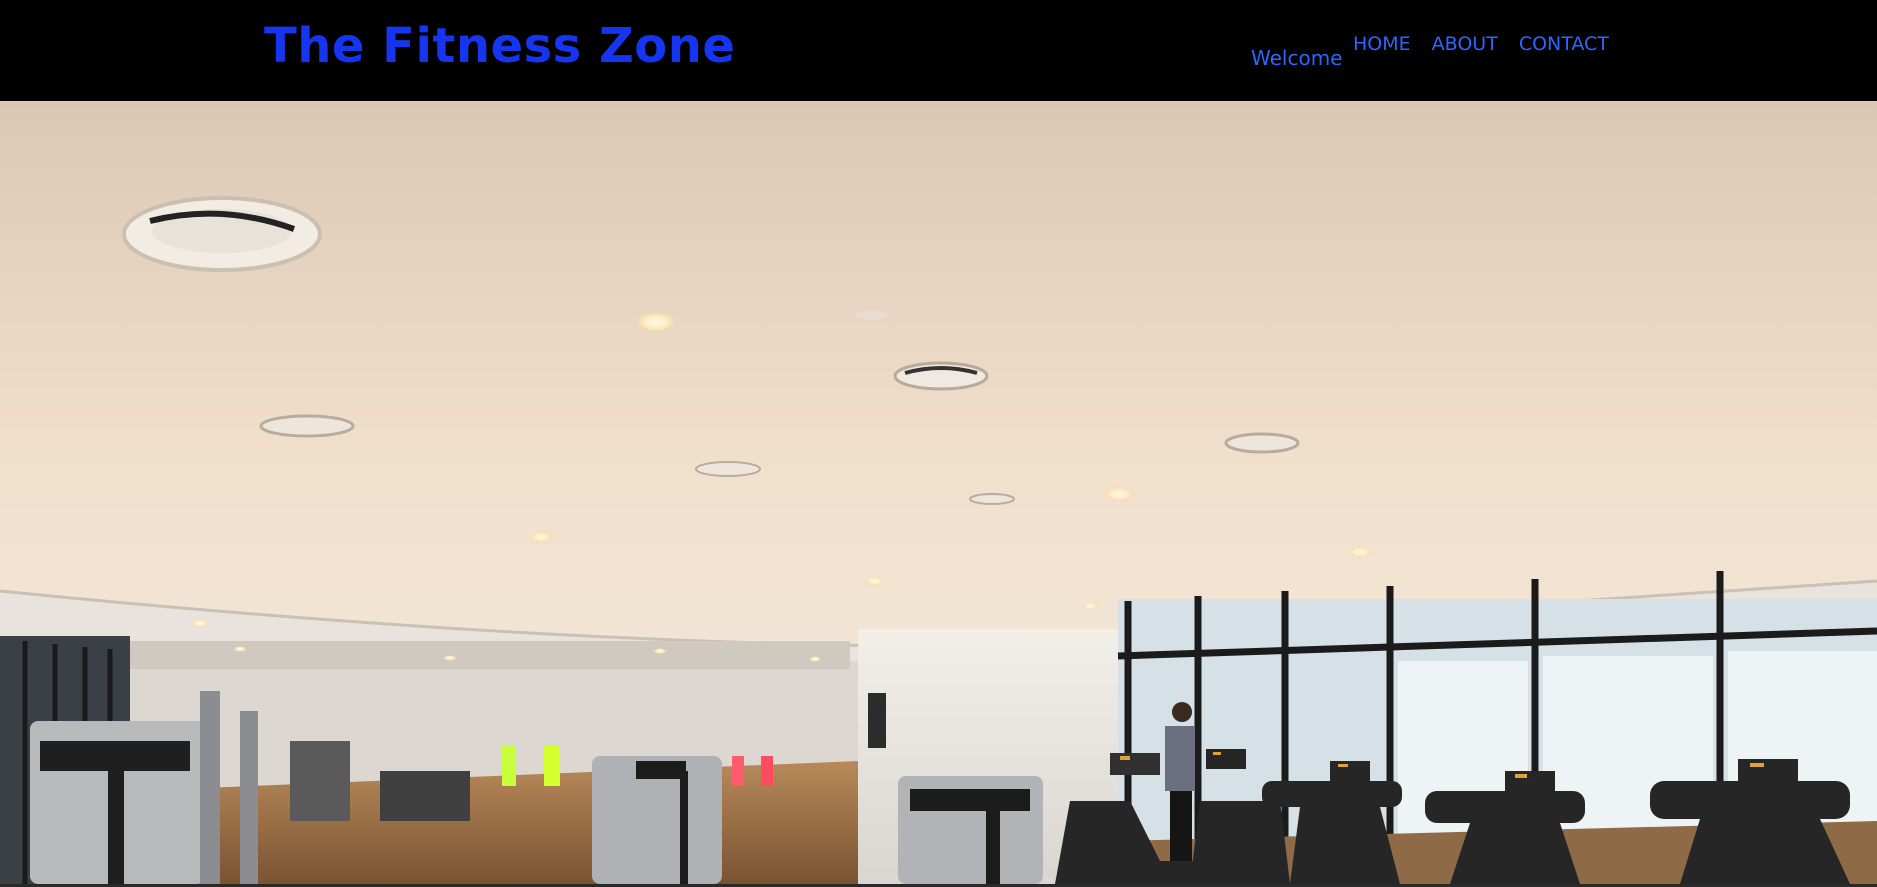 This screenshot has height=887, width=1877. I want to click on site-logo-title: The Fitness Zone, so click(499, 46).